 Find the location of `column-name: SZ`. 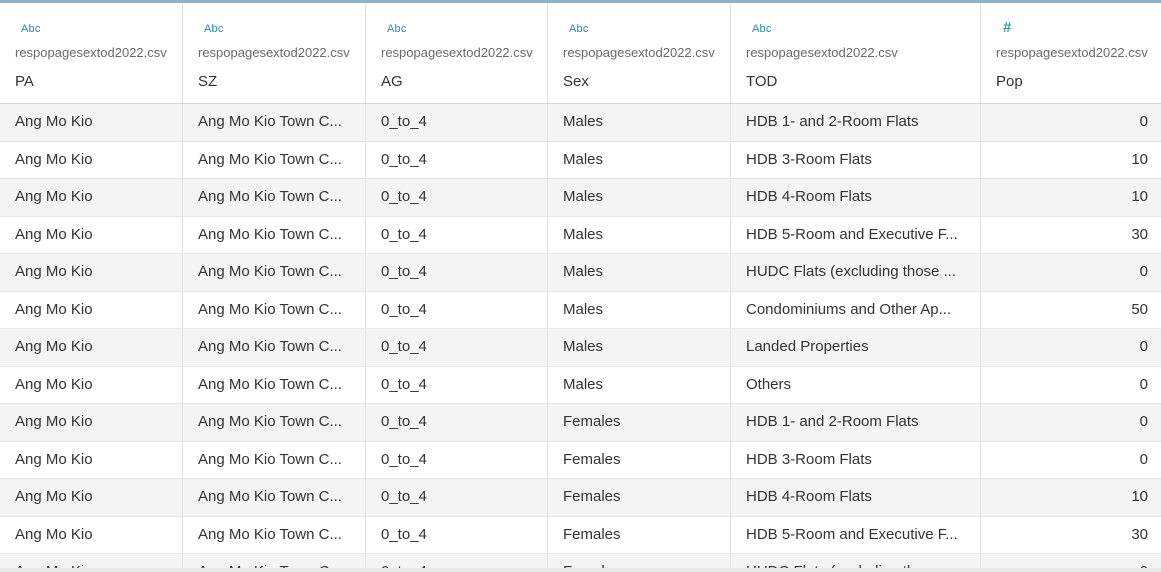

column-name: SZ is located at coordinates (207, 81).